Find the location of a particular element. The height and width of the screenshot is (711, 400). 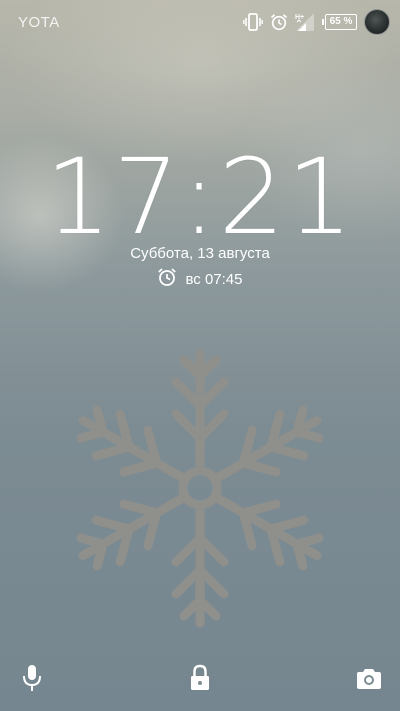

status-icons: H+ 65 % is located at coordinates (316, 22).